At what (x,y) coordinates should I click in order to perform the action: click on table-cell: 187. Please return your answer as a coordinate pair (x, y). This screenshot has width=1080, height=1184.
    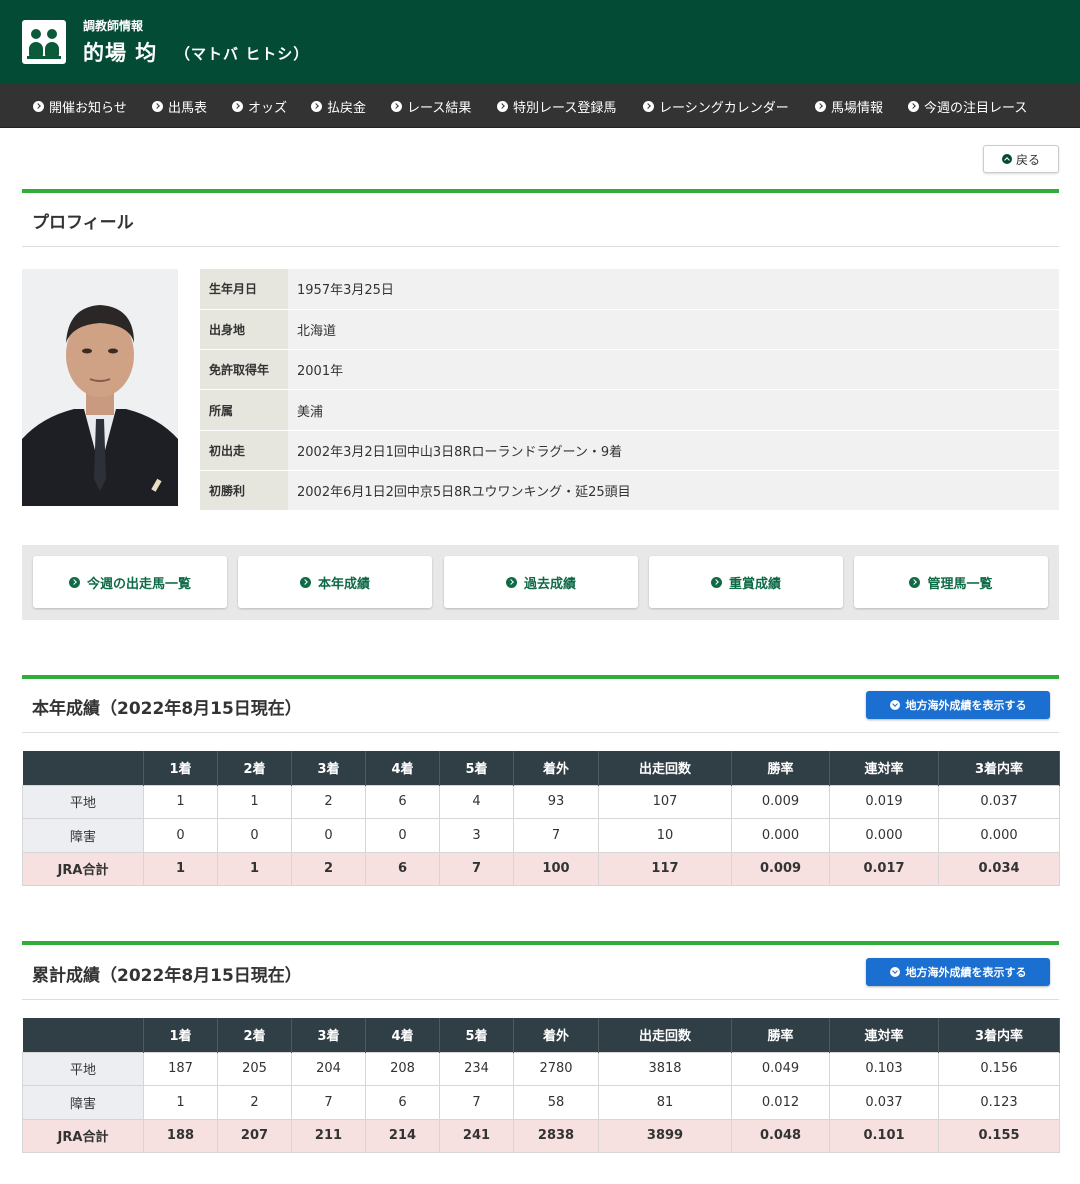
    Looking at the image, I should click on (180, 1069).